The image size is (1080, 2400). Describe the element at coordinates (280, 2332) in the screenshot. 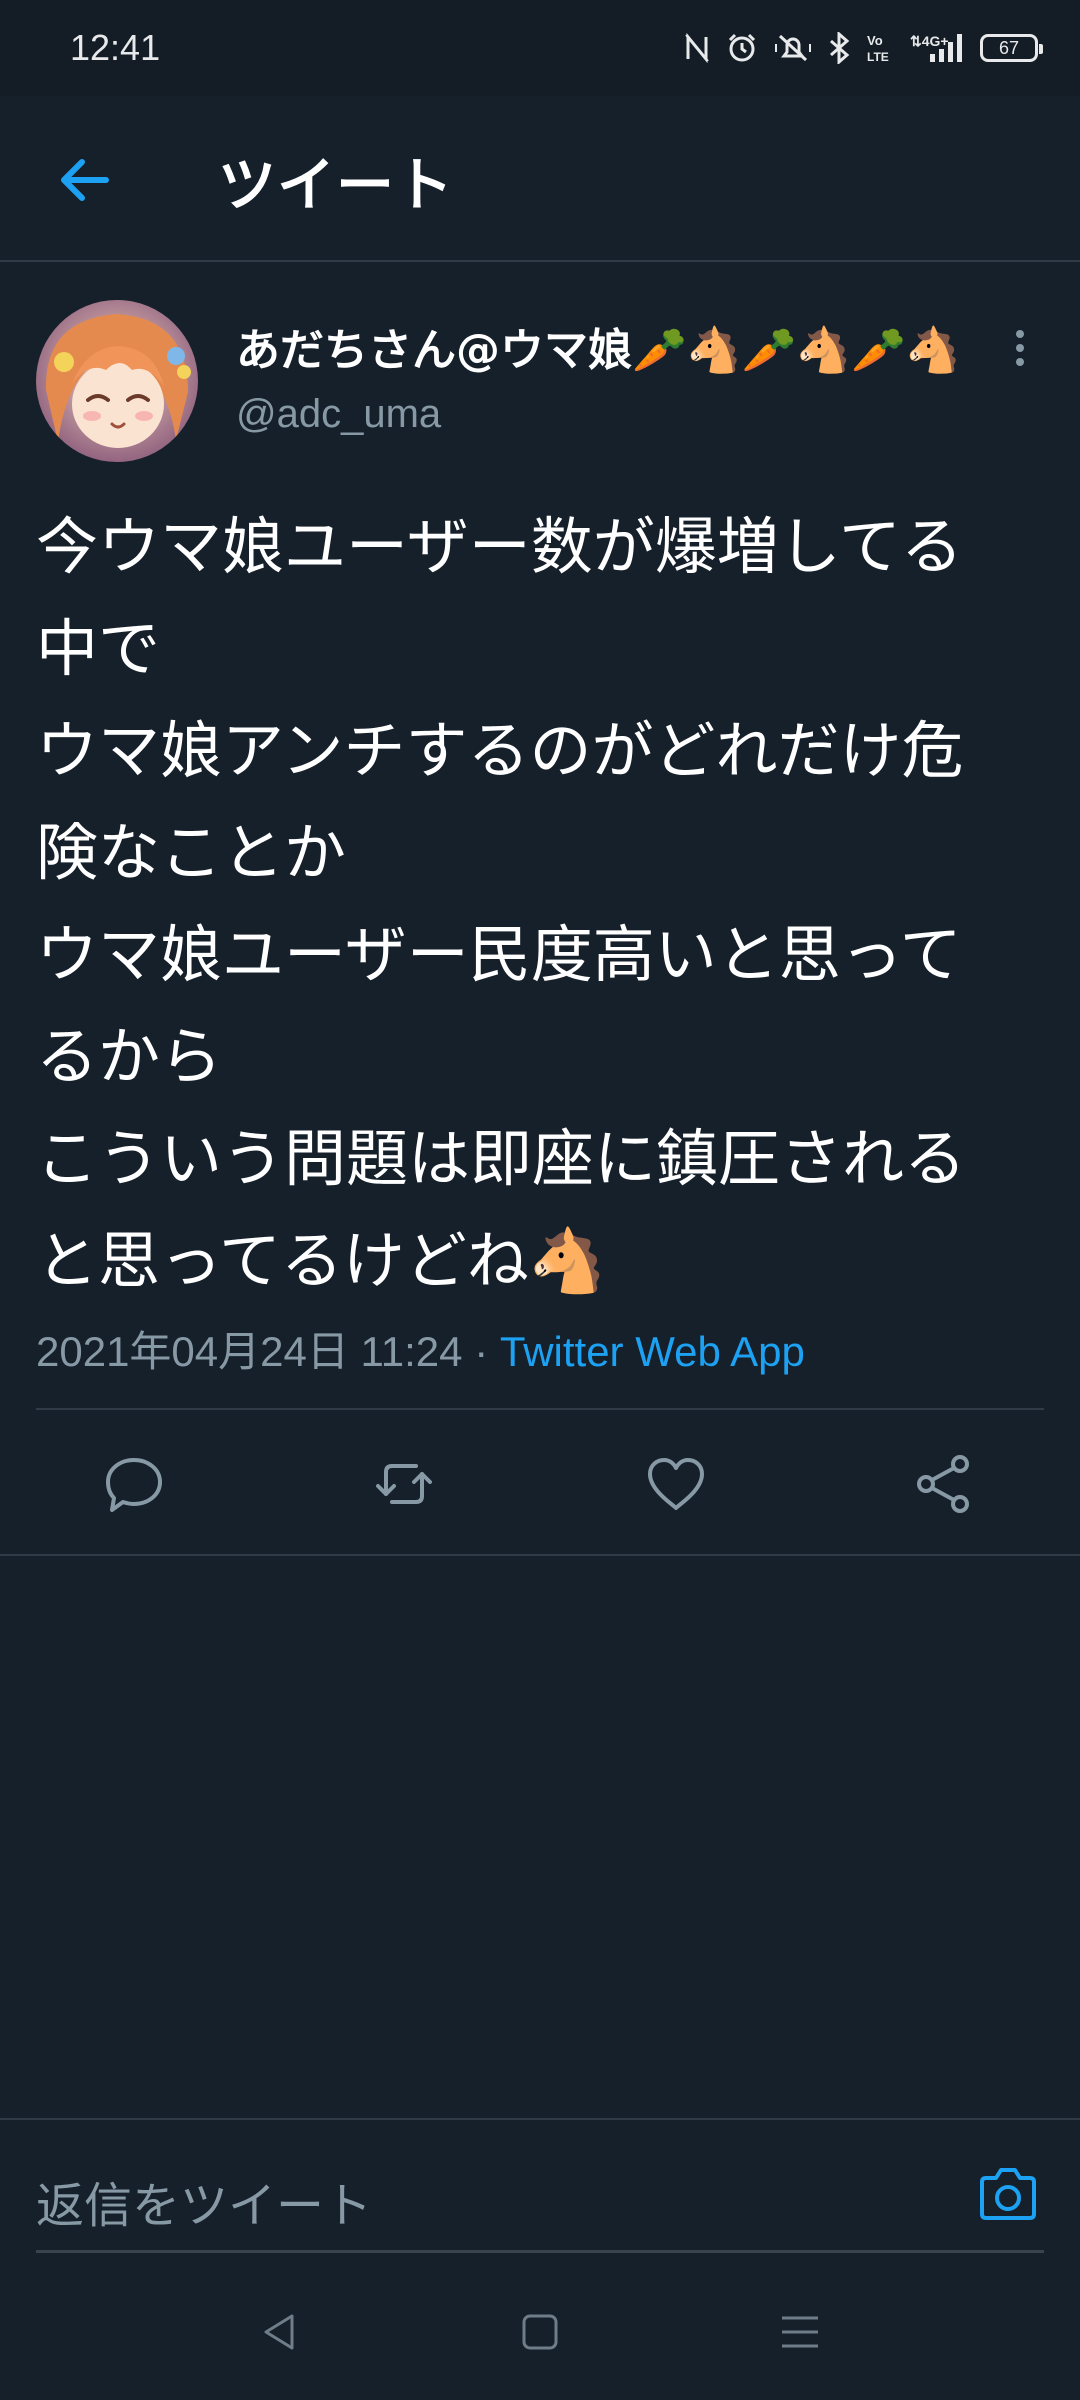

I see `nav-back-icon` at that location.